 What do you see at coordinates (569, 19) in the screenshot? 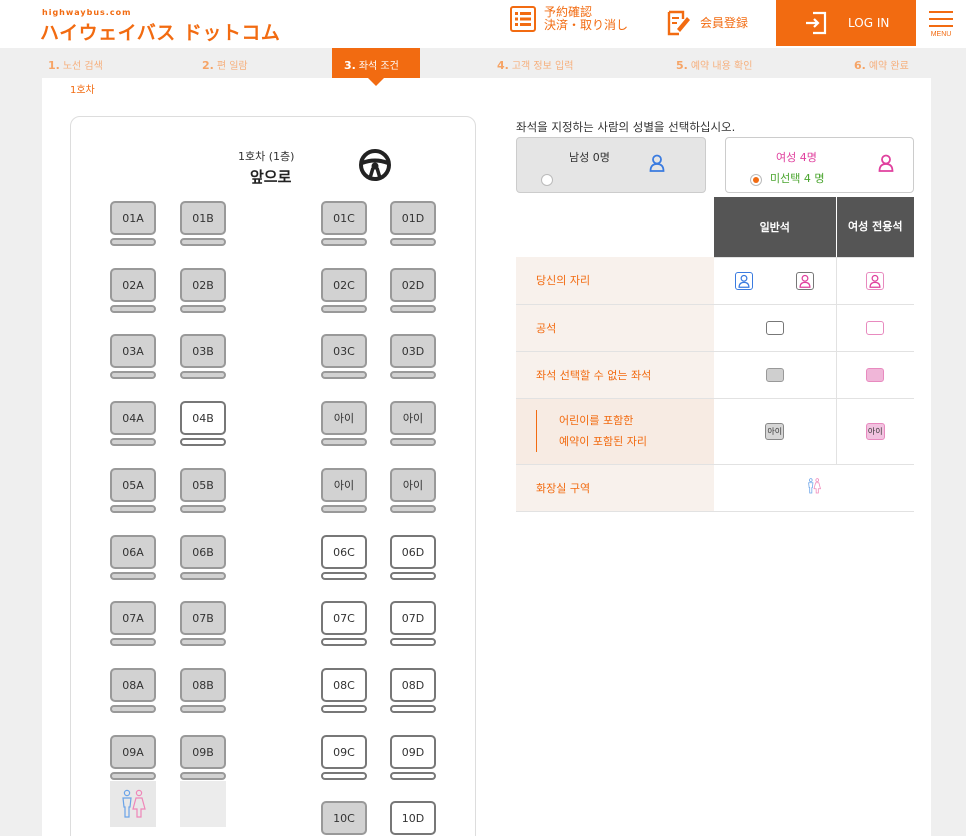
I see `reservation-check-button: 予約確認 決済・取り消し` at bounding box center [569, 19].